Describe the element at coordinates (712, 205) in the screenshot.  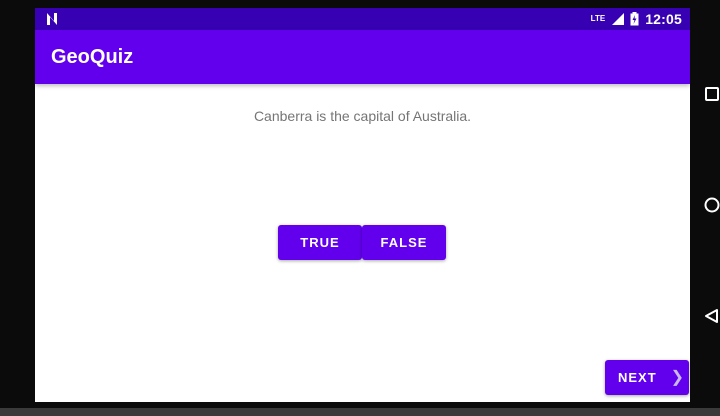
I see `home-circle-icon` at that location.